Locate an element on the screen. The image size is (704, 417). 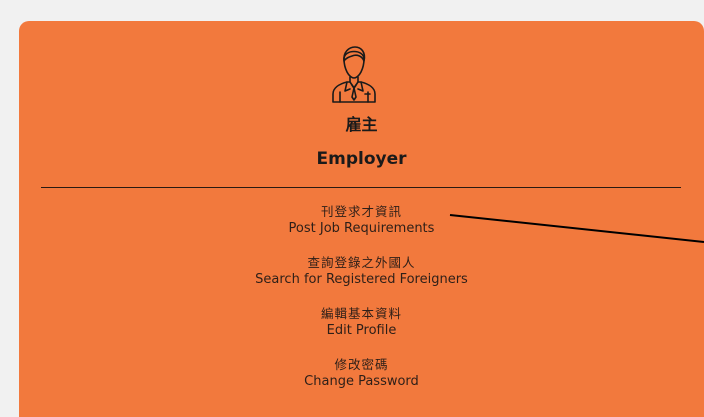
menu-item-label-en: Post Job Requirements is located at coordinates (361, 228).